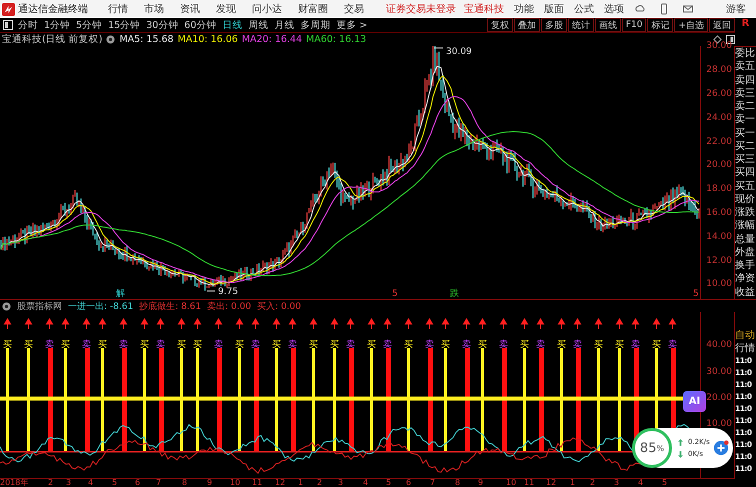 The width and height of the screenshot is (756, 487). Describe the element at coordinates (341, 482) in the screenshot. I see `date-label: 3` at that location.